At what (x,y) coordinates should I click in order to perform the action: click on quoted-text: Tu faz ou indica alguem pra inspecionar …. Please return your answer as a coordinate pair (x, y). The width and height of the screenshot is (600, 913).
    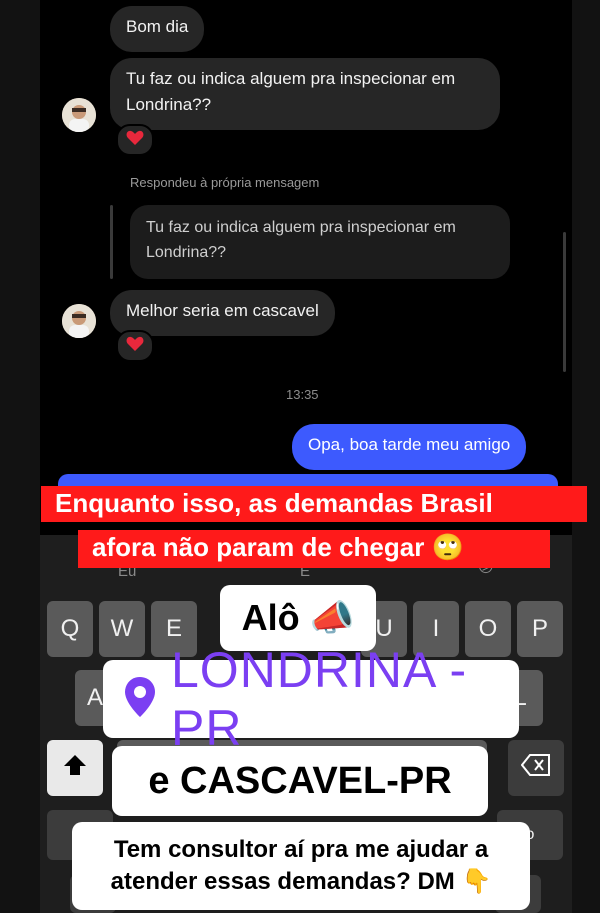
    Looking at the image, I should click on (301, 240).